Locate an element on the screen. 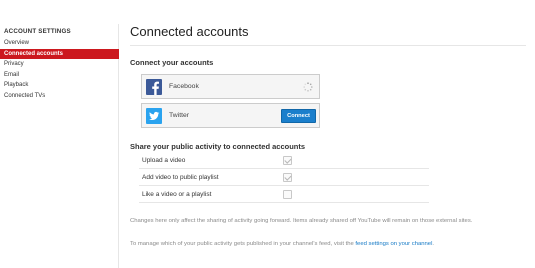 This screenshot has width=535, height=268. like-video-checkbox is located at coordinates (287, 194).